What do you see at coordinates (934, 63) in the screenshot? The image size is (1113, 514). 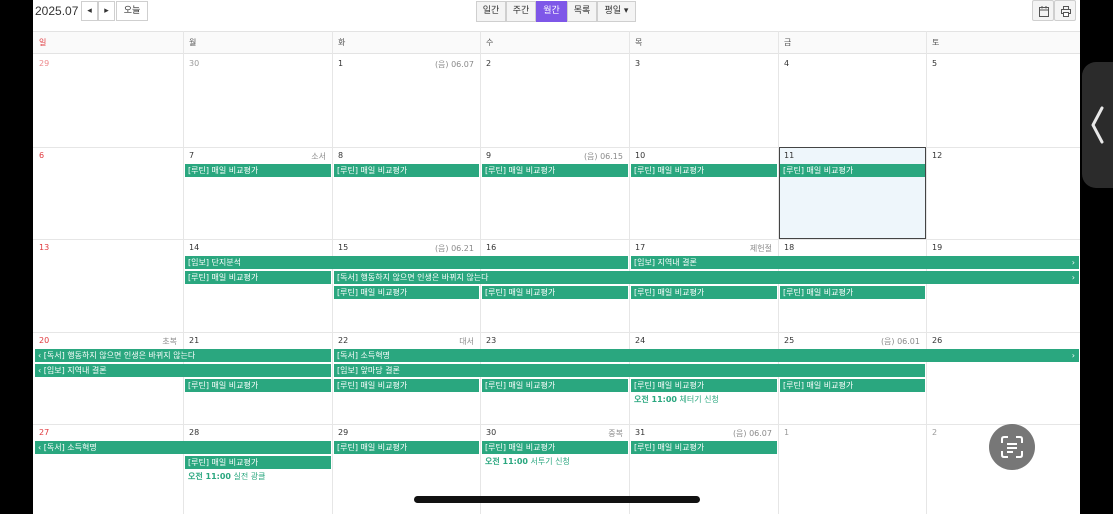 I see `day-number: 5` at bounding box center [934, 63].